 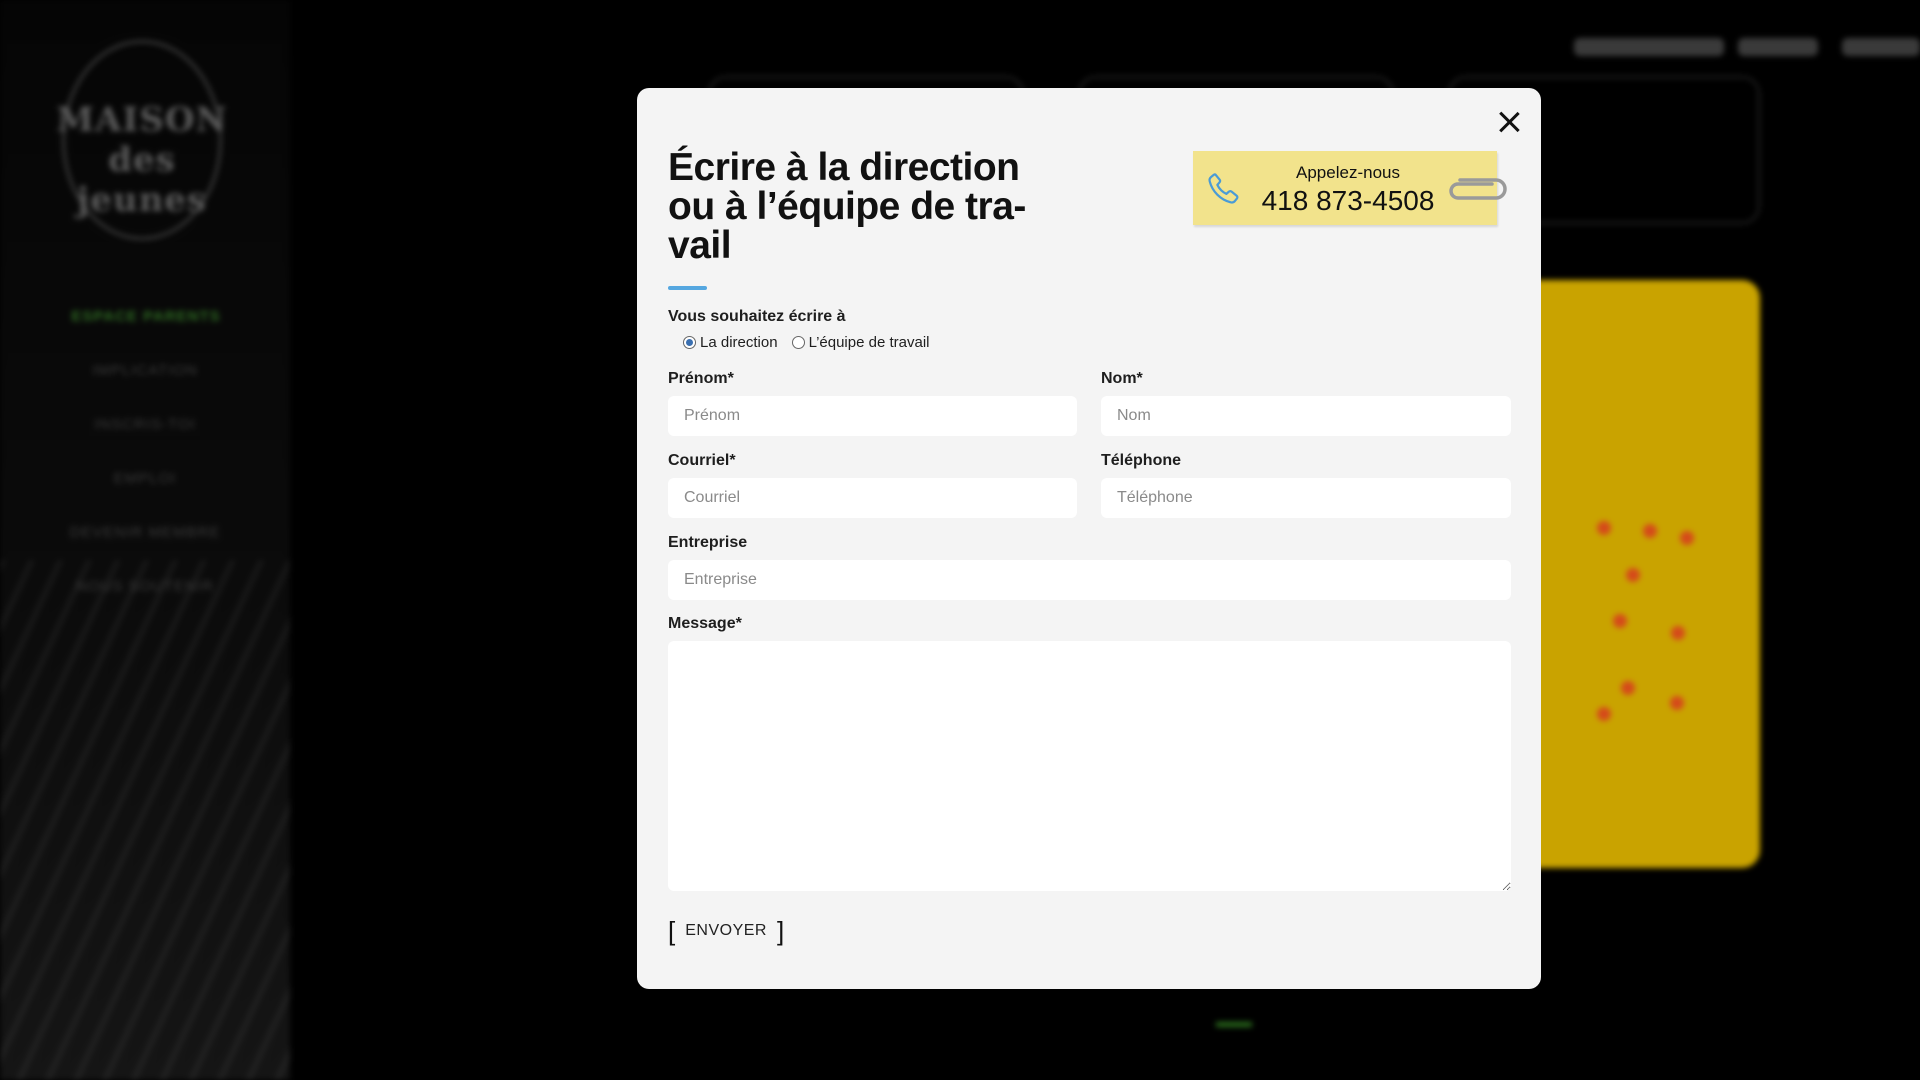 I want to click on radio-label: L’équipe de travail, so click(x=869, y=342).